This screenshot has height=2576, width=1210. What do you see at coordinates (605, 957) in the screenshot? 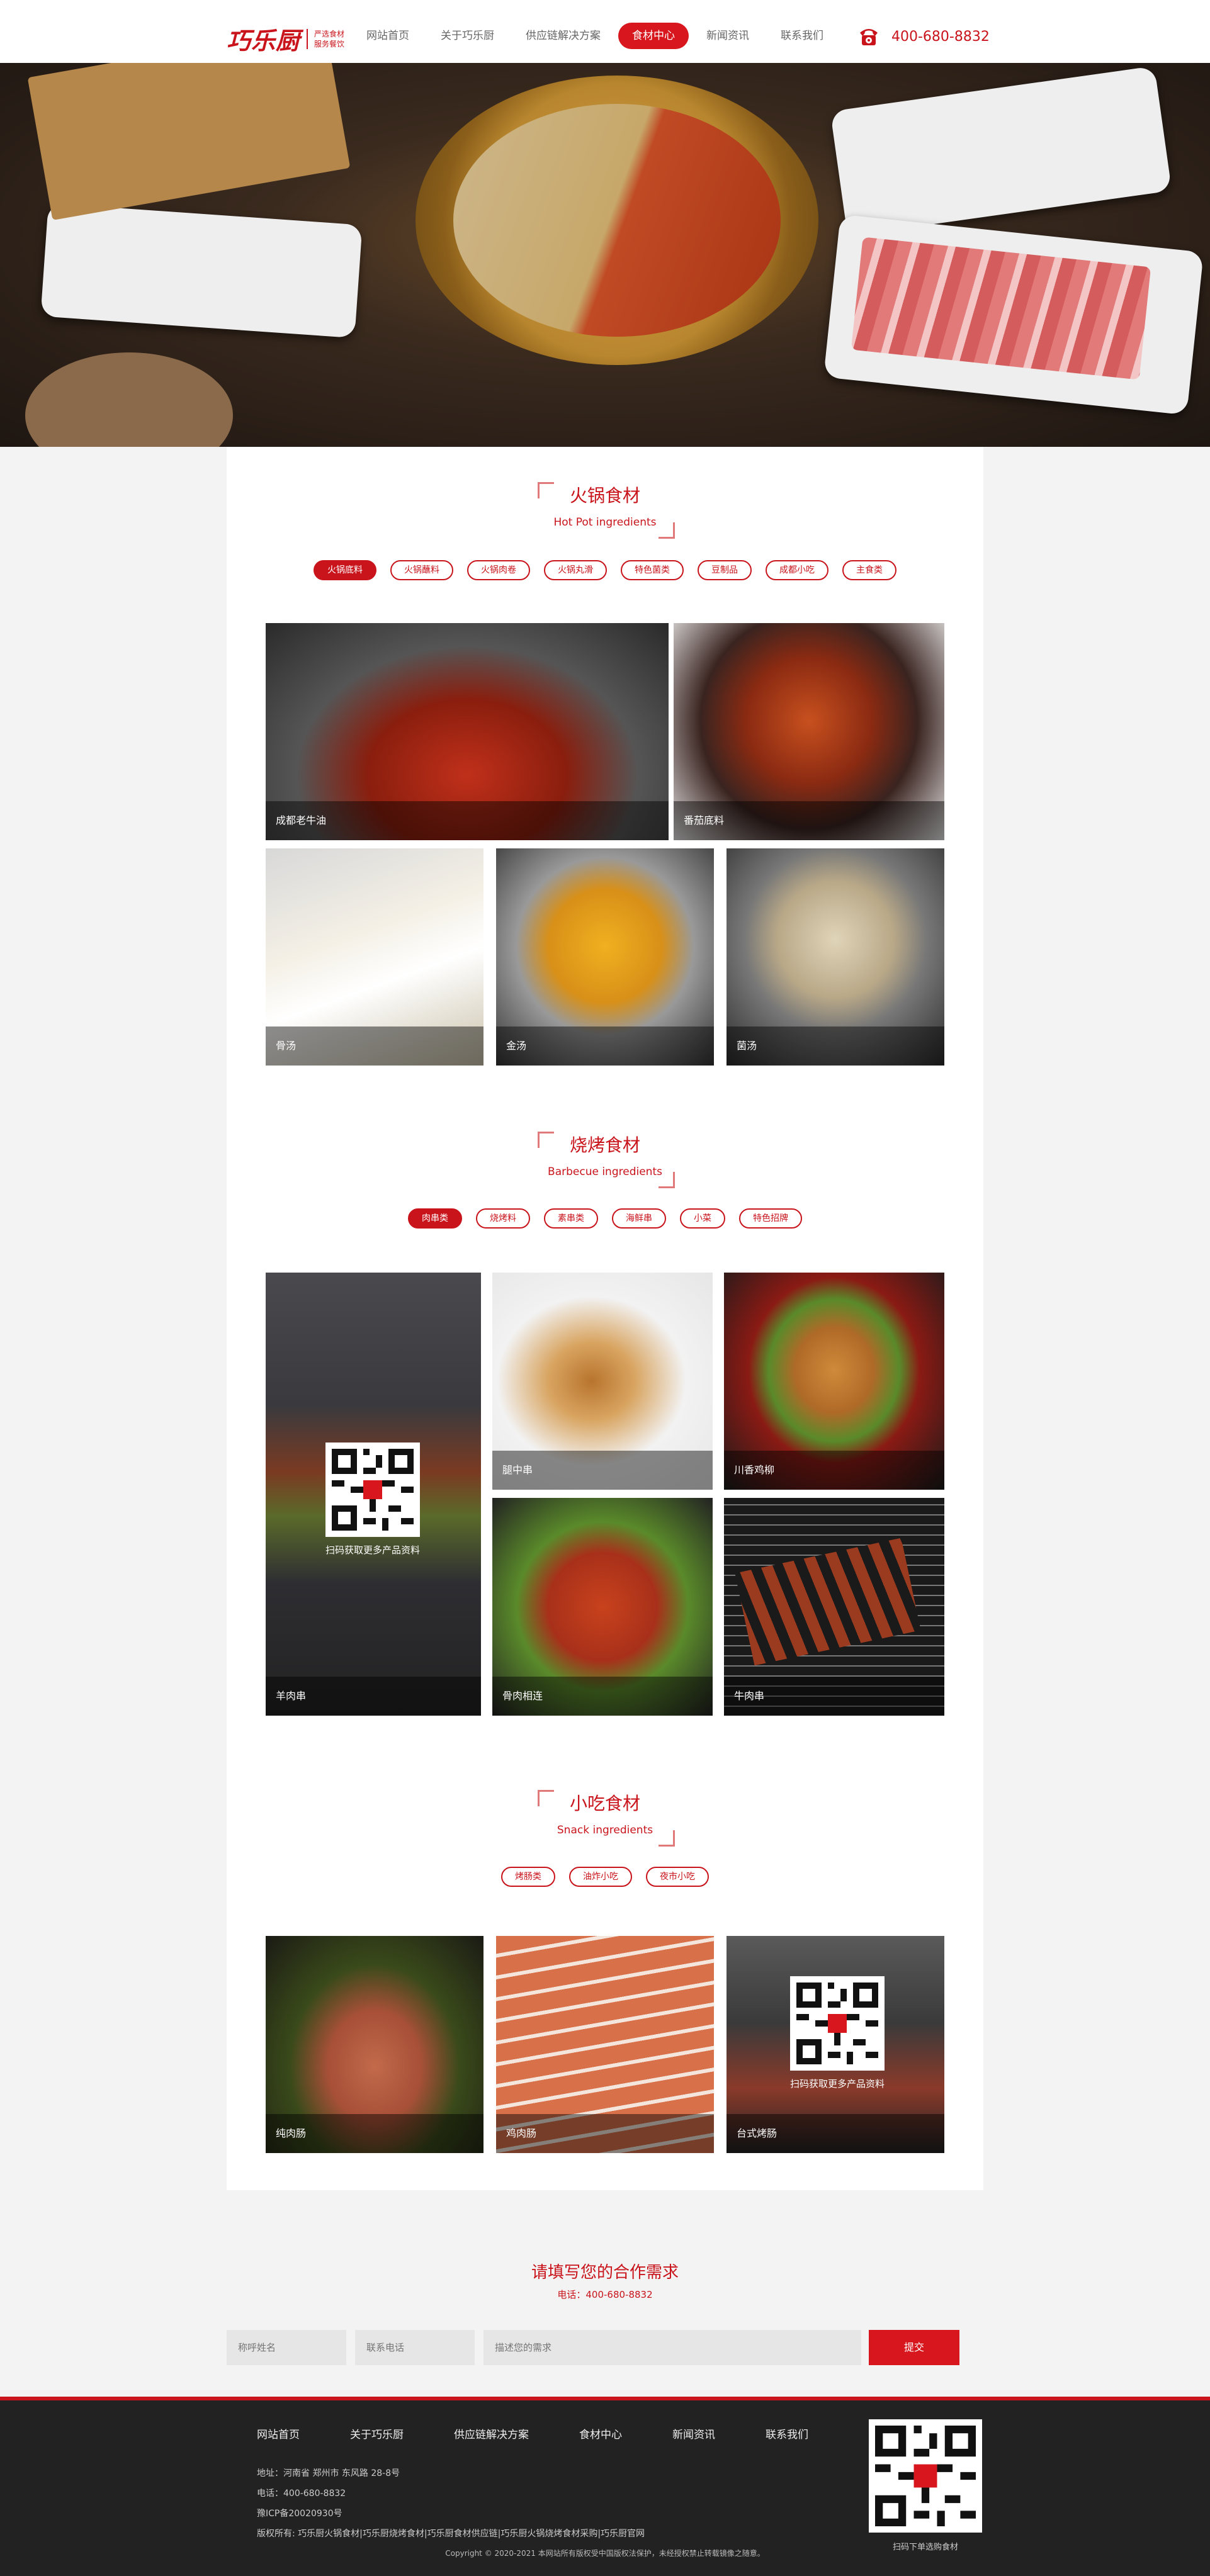
I see `product-card: 金汤` at bounding box center [605, 957].